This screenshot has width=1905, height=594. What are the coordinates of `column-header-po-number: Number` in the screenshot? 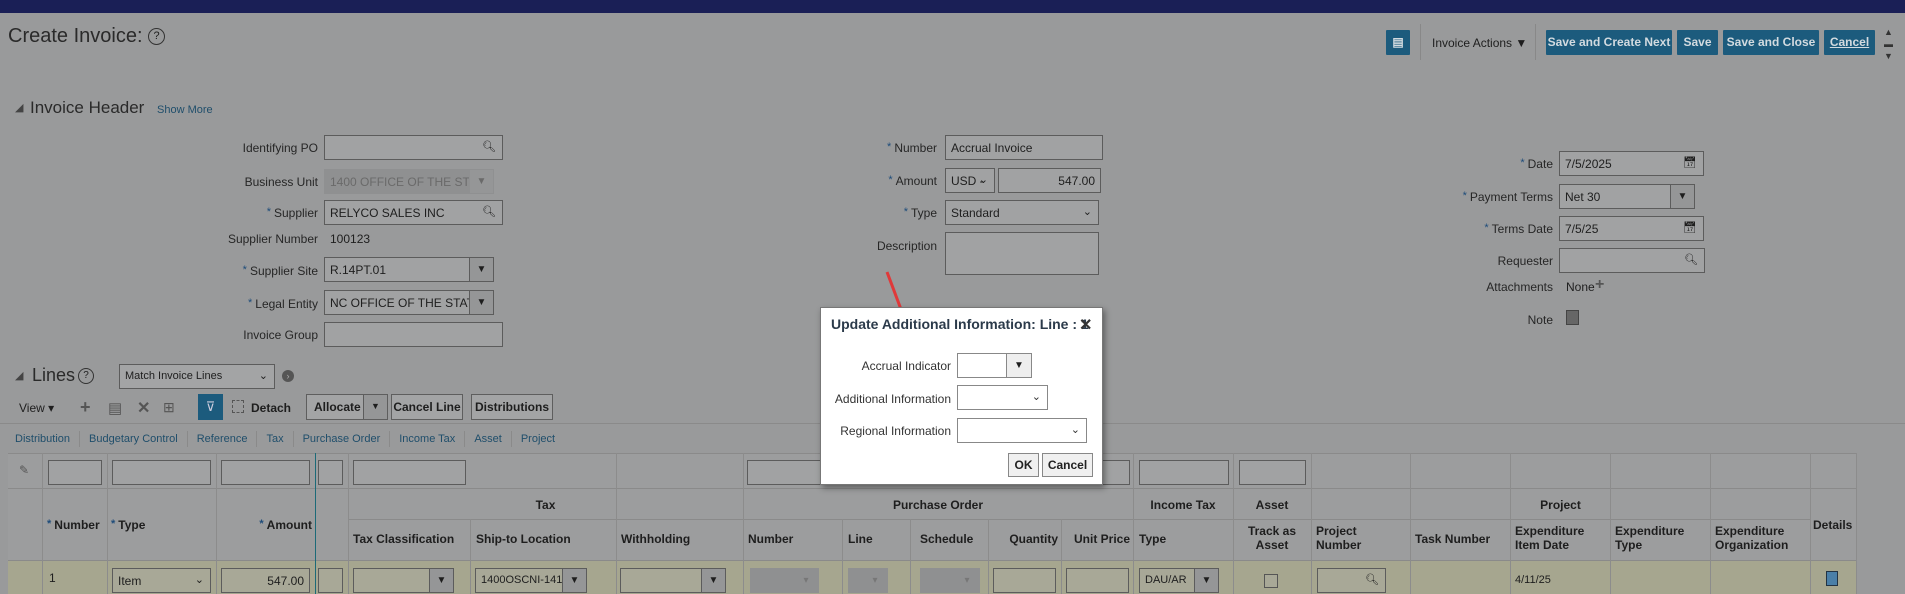 It's located at (770, 539).